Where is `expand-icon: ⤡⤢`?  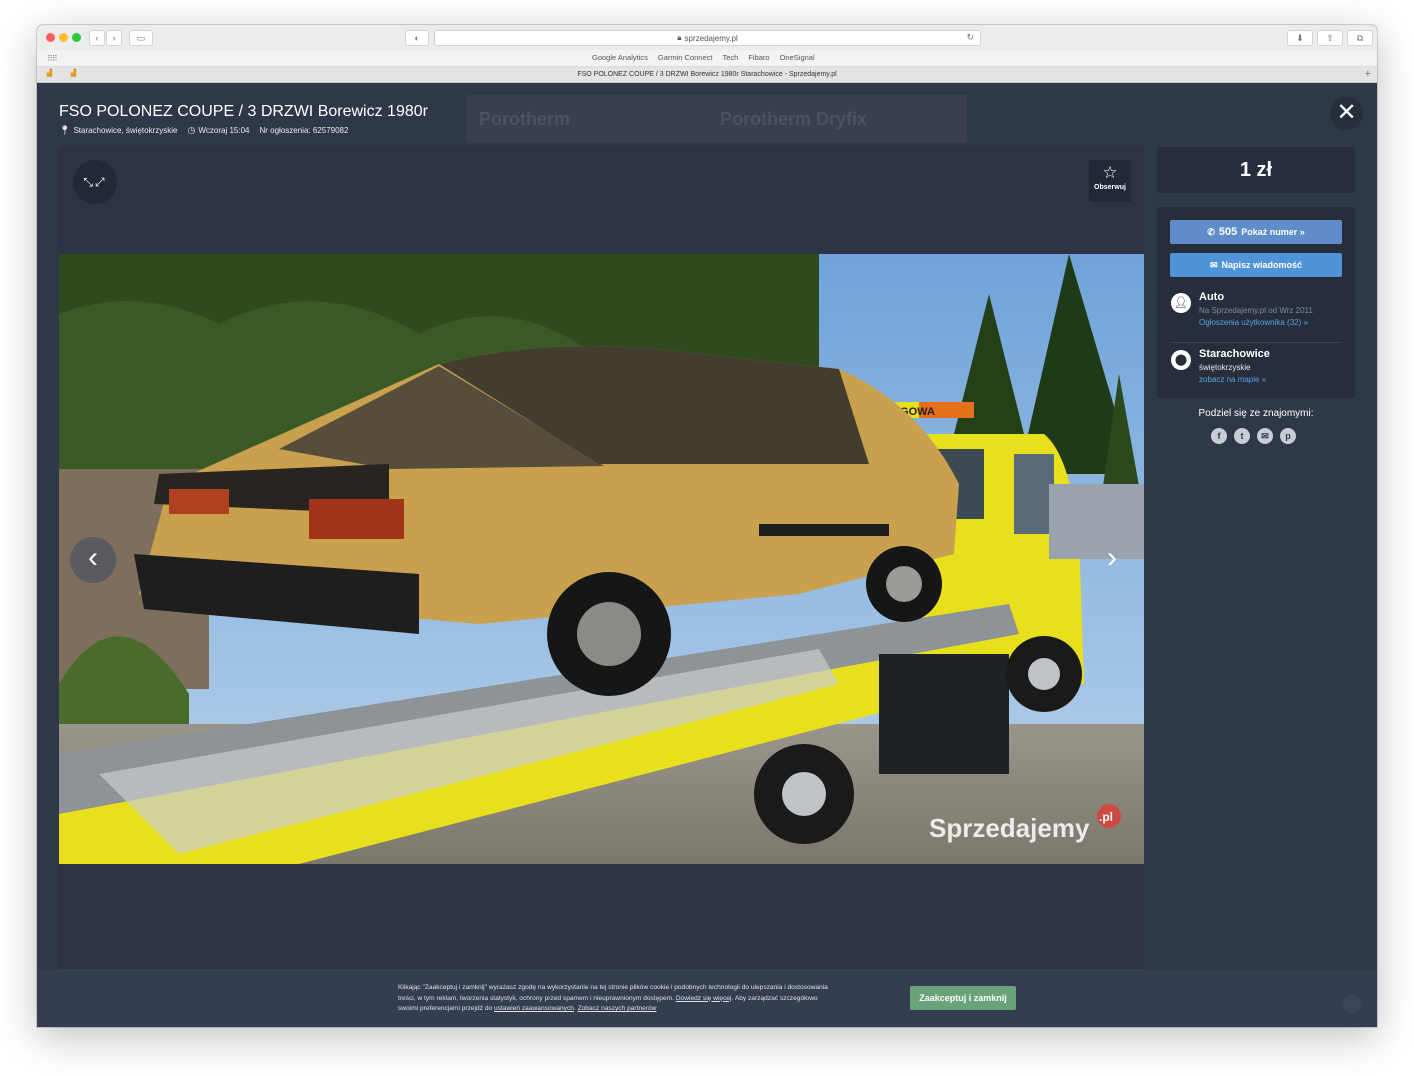 expand-icon: ⤡⤢ is located at coordinates (95, 182).